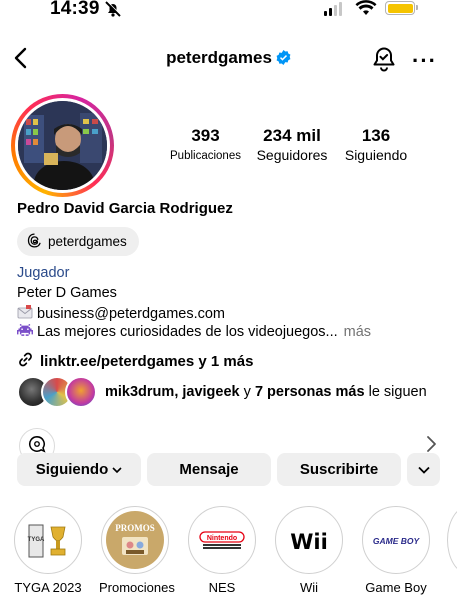 This screenshot has width=457, height=608. Describe the element at coordinates (131, 314) in the screenshot. I see `bio-email-text: business@peterdgames.com` at that location.